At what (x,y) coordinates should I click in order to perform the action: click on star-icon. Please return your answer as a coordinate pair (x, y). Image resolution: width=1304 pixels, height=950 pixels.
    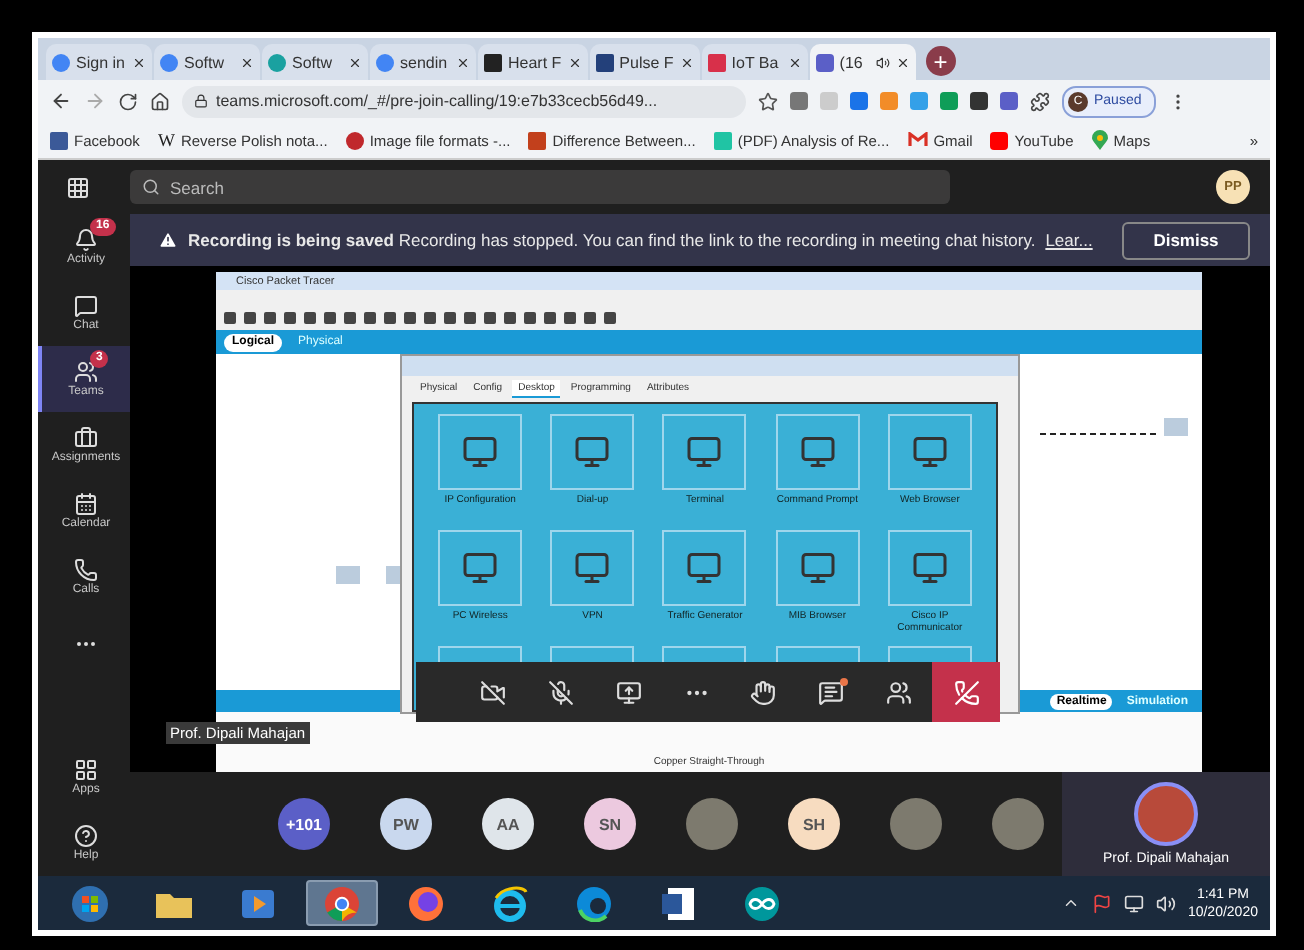
    Looking at the image, I should click on (768, 101).